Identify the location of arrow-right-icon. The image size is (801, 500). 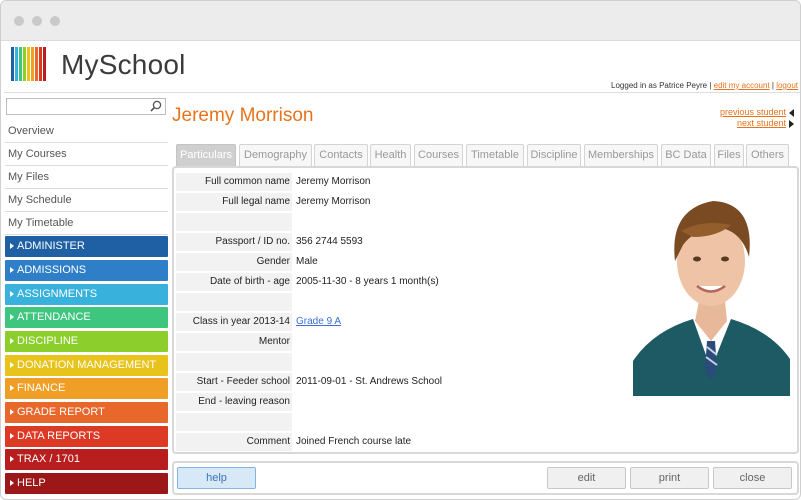
(791, 123).